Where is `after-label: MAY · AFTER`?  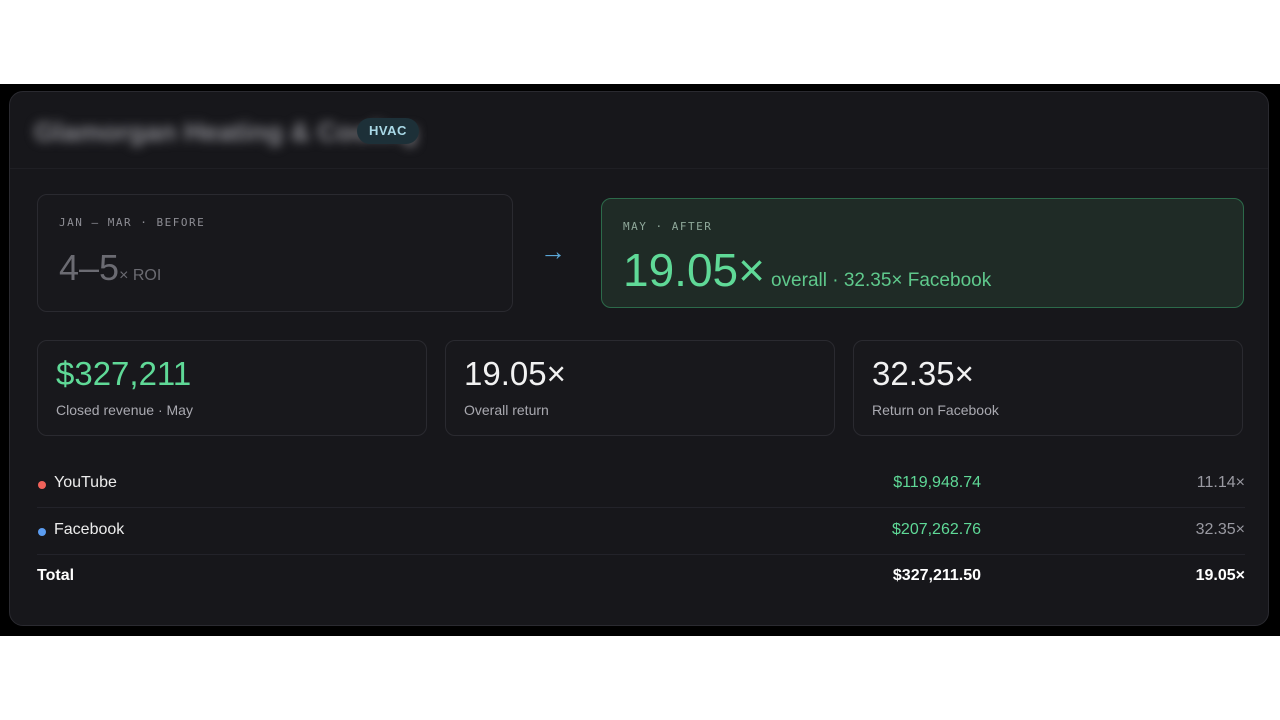
after-label: MAY · AFTER is located at coordinates (668, 226).